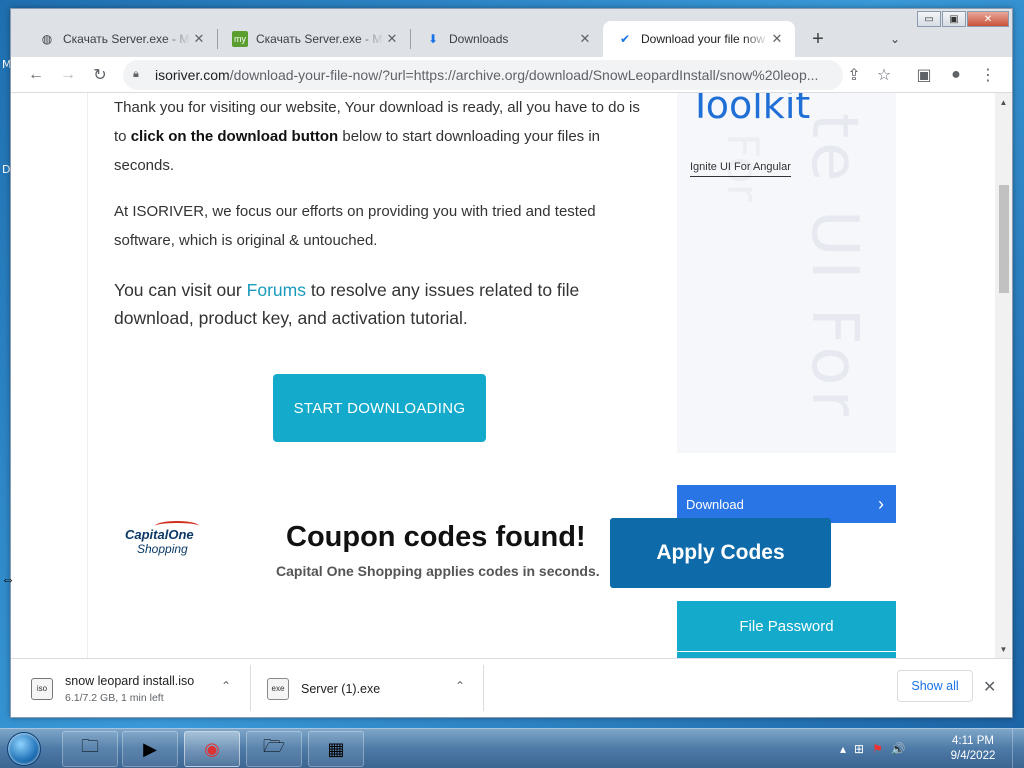 This screenshot has width=1024, height=768. What do you see at coordinates (786, 626) in the screenshot?
I see `file-password-button: File Password` at bounding box center [786, 626].